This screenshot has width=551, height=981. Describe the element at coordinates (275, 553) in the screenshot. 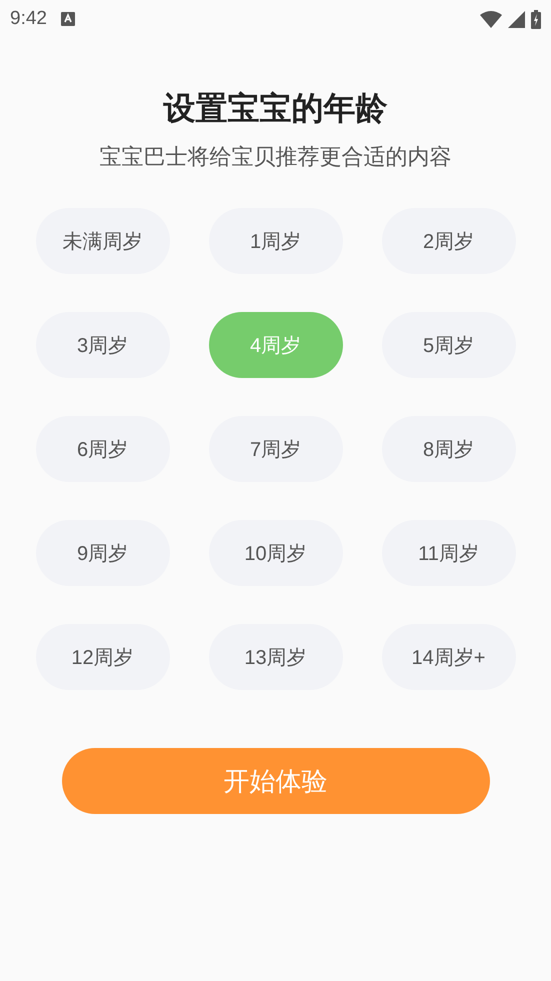

I see `age-option: 10周岁` at that location.